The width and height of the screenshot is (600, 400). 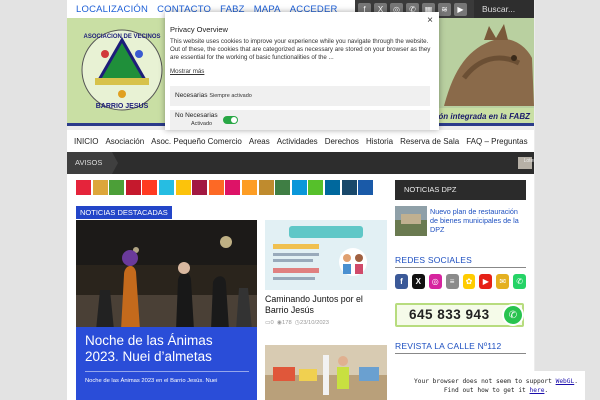 What do you see at coordinates (503, 281) in the screenshot?
I see `social-network-icon: ✉` at bounding box center [503, 281].